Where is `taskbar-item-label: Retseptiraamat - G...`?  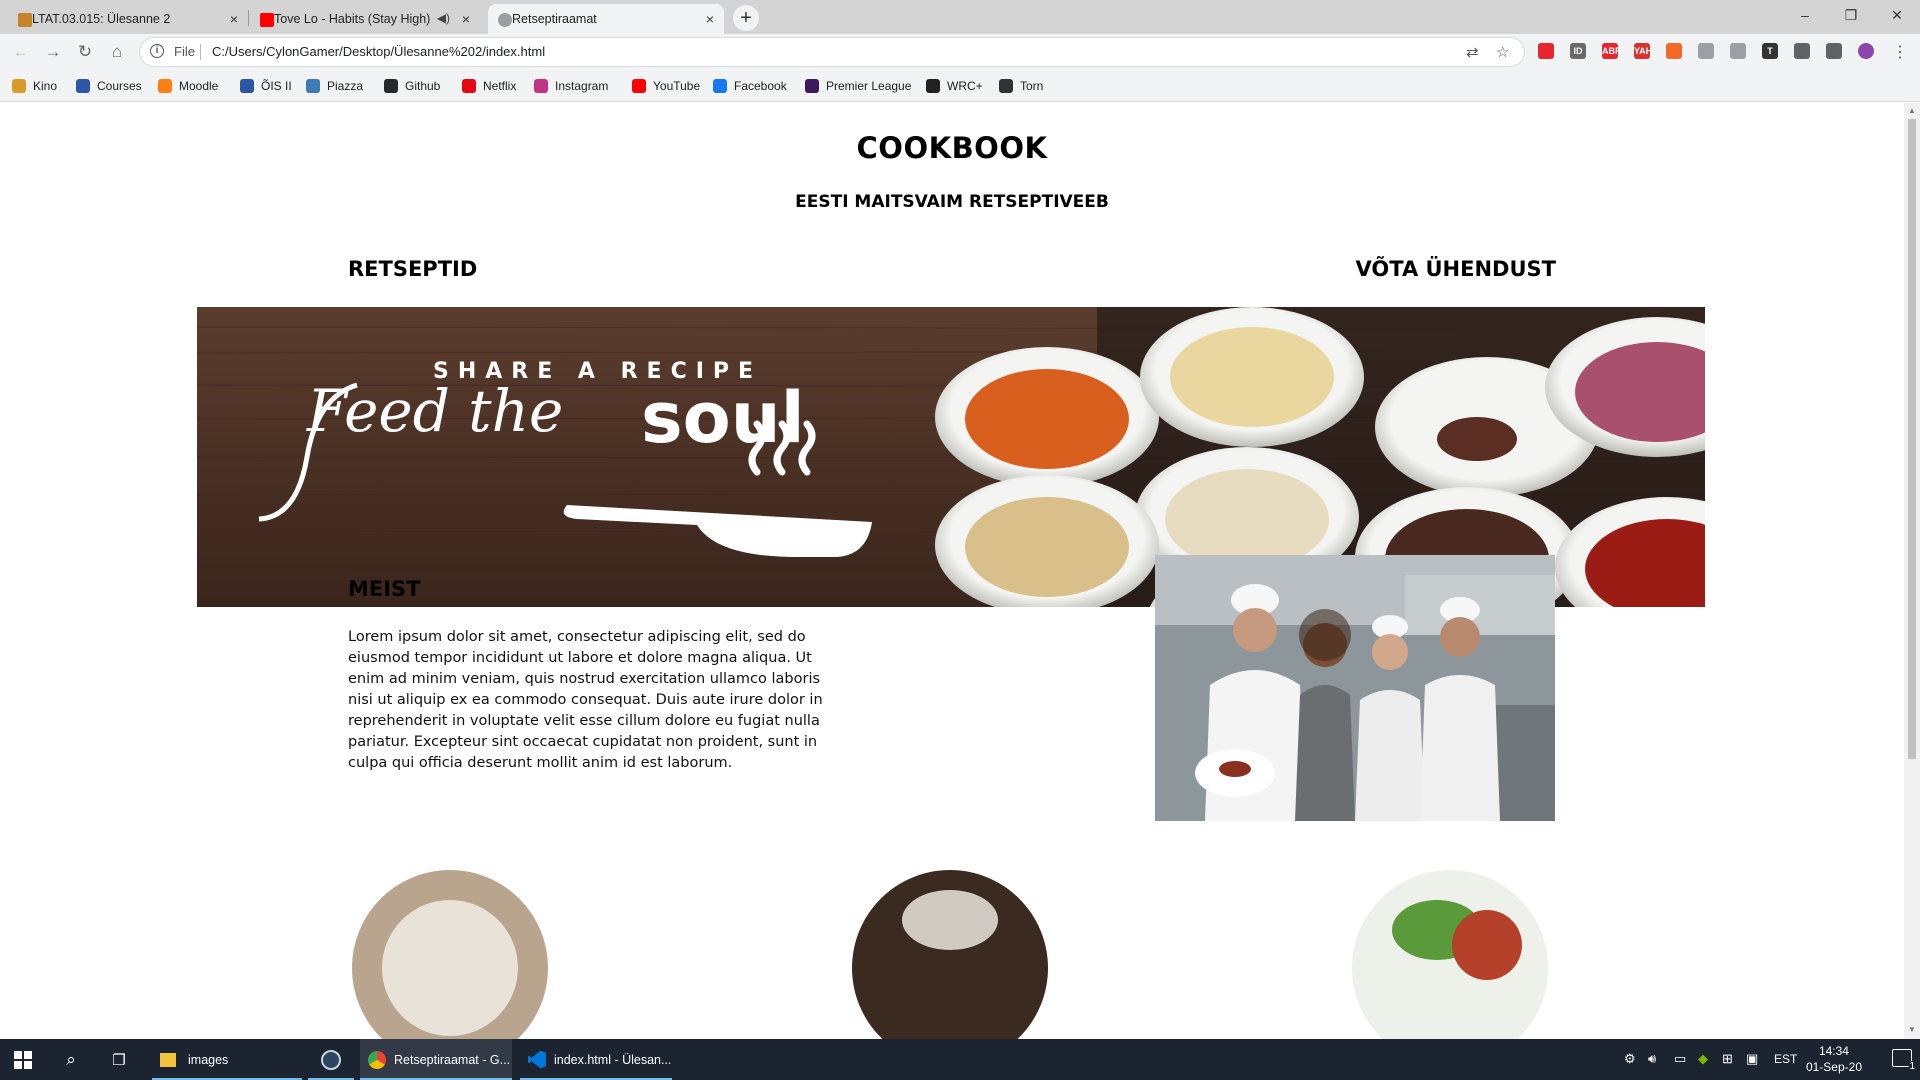
taskbar-item-label: Retseptiraamat - G... is located at coordinates (452, 1059).